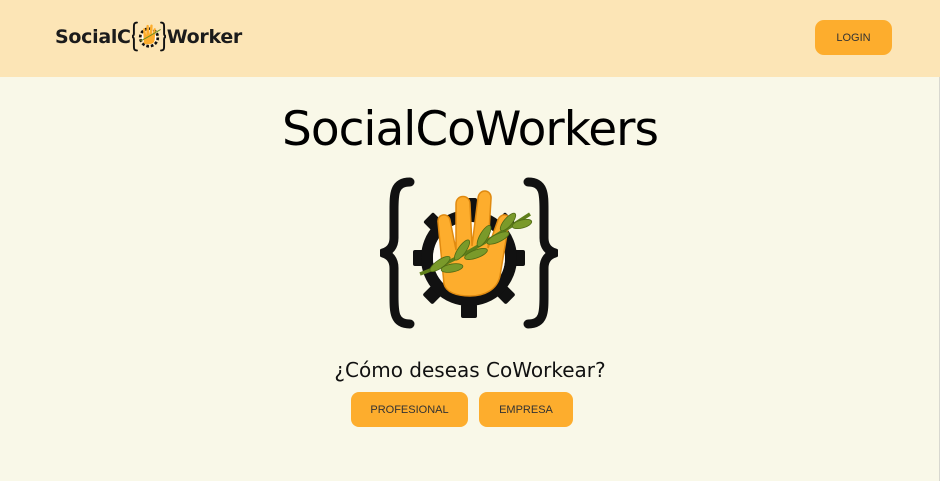 The image size is (940, 481). I want to click on gear-hand-logo-icon, so click(469, 253).